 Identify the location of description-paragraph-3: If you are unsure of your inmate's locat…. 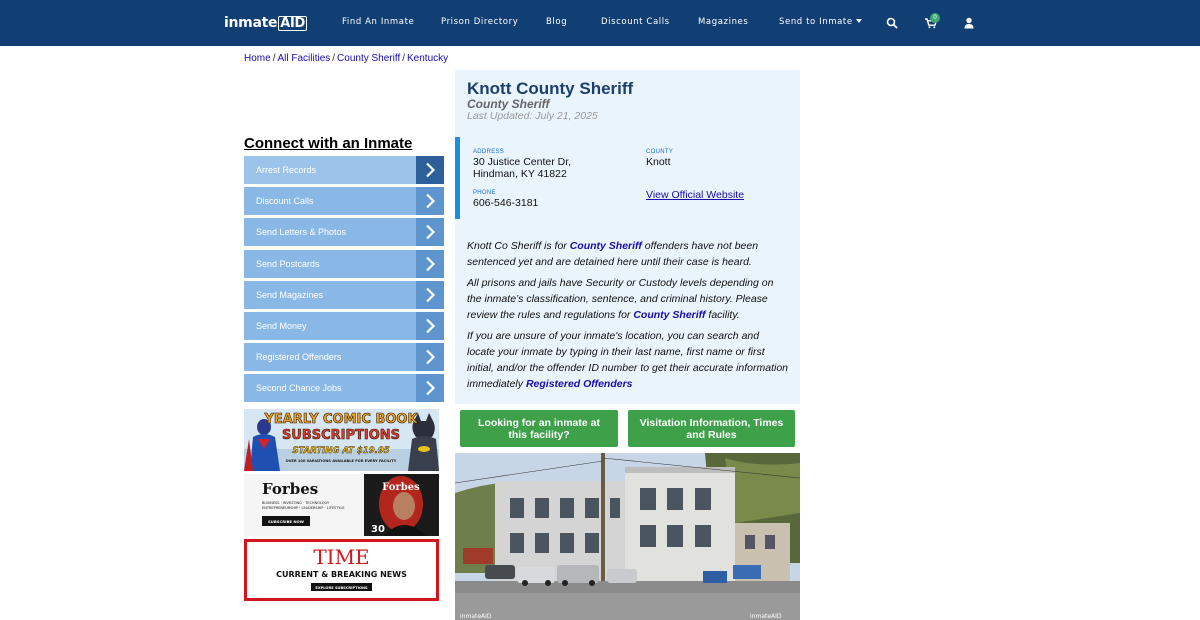
(628, 360).